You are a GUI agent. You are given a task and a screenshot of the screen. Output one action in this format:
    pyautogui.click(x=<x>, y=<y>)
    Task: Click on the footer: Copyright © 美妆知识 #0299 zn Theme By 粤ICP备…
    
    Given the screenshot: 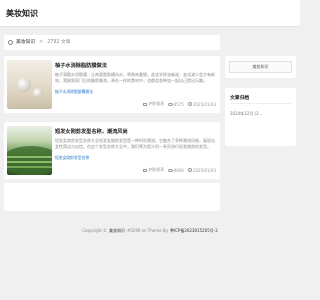 What is the action you would take?
    pyautogui.click(x=150, y=231)
    